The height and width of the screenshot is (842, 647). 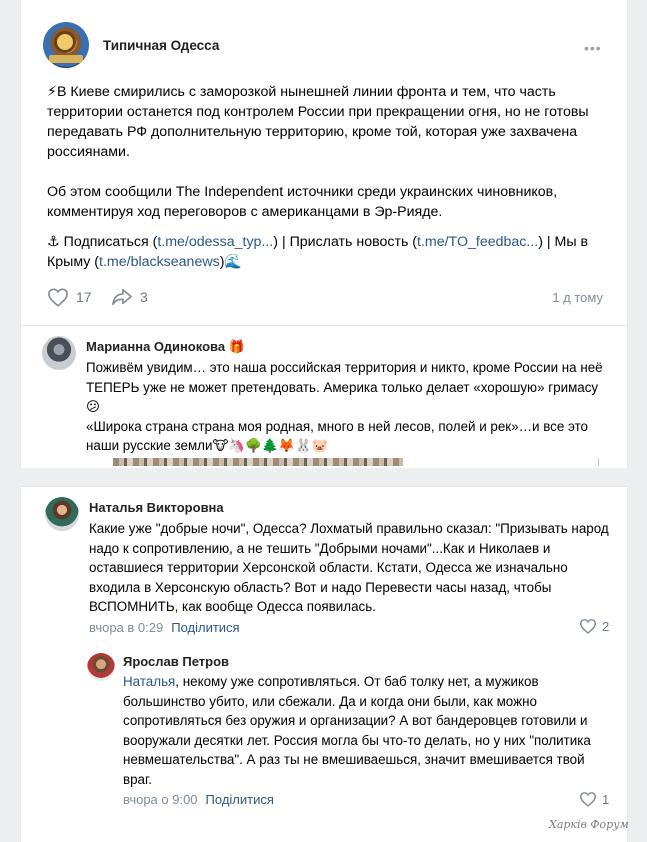 What do you see at coordinates (66, 59) in the screenshot?
I see `avatar-banner` at bounding box center [66, 59].